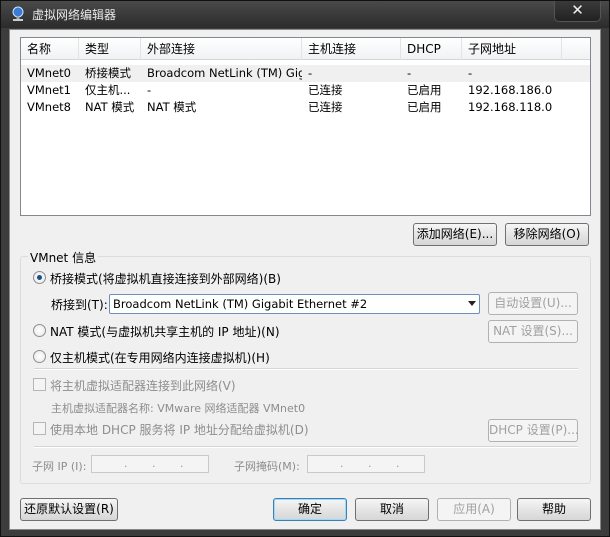  Describe the element at coordinates (172, 107) in the screenshot. I see `cell-external: NAT 模式` at that location.